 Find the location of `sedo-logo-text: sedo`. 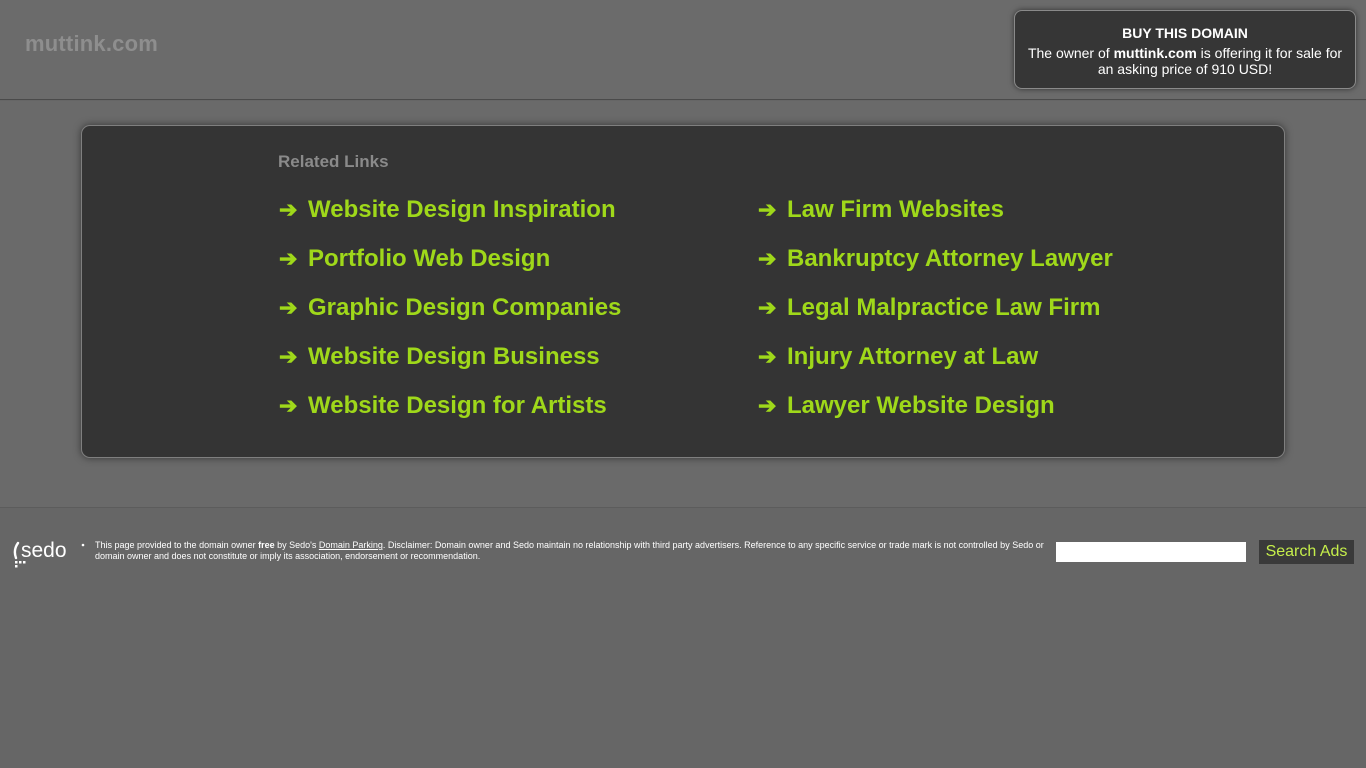

sedo-logo-text: sedo is located at coordinates (44, 550).